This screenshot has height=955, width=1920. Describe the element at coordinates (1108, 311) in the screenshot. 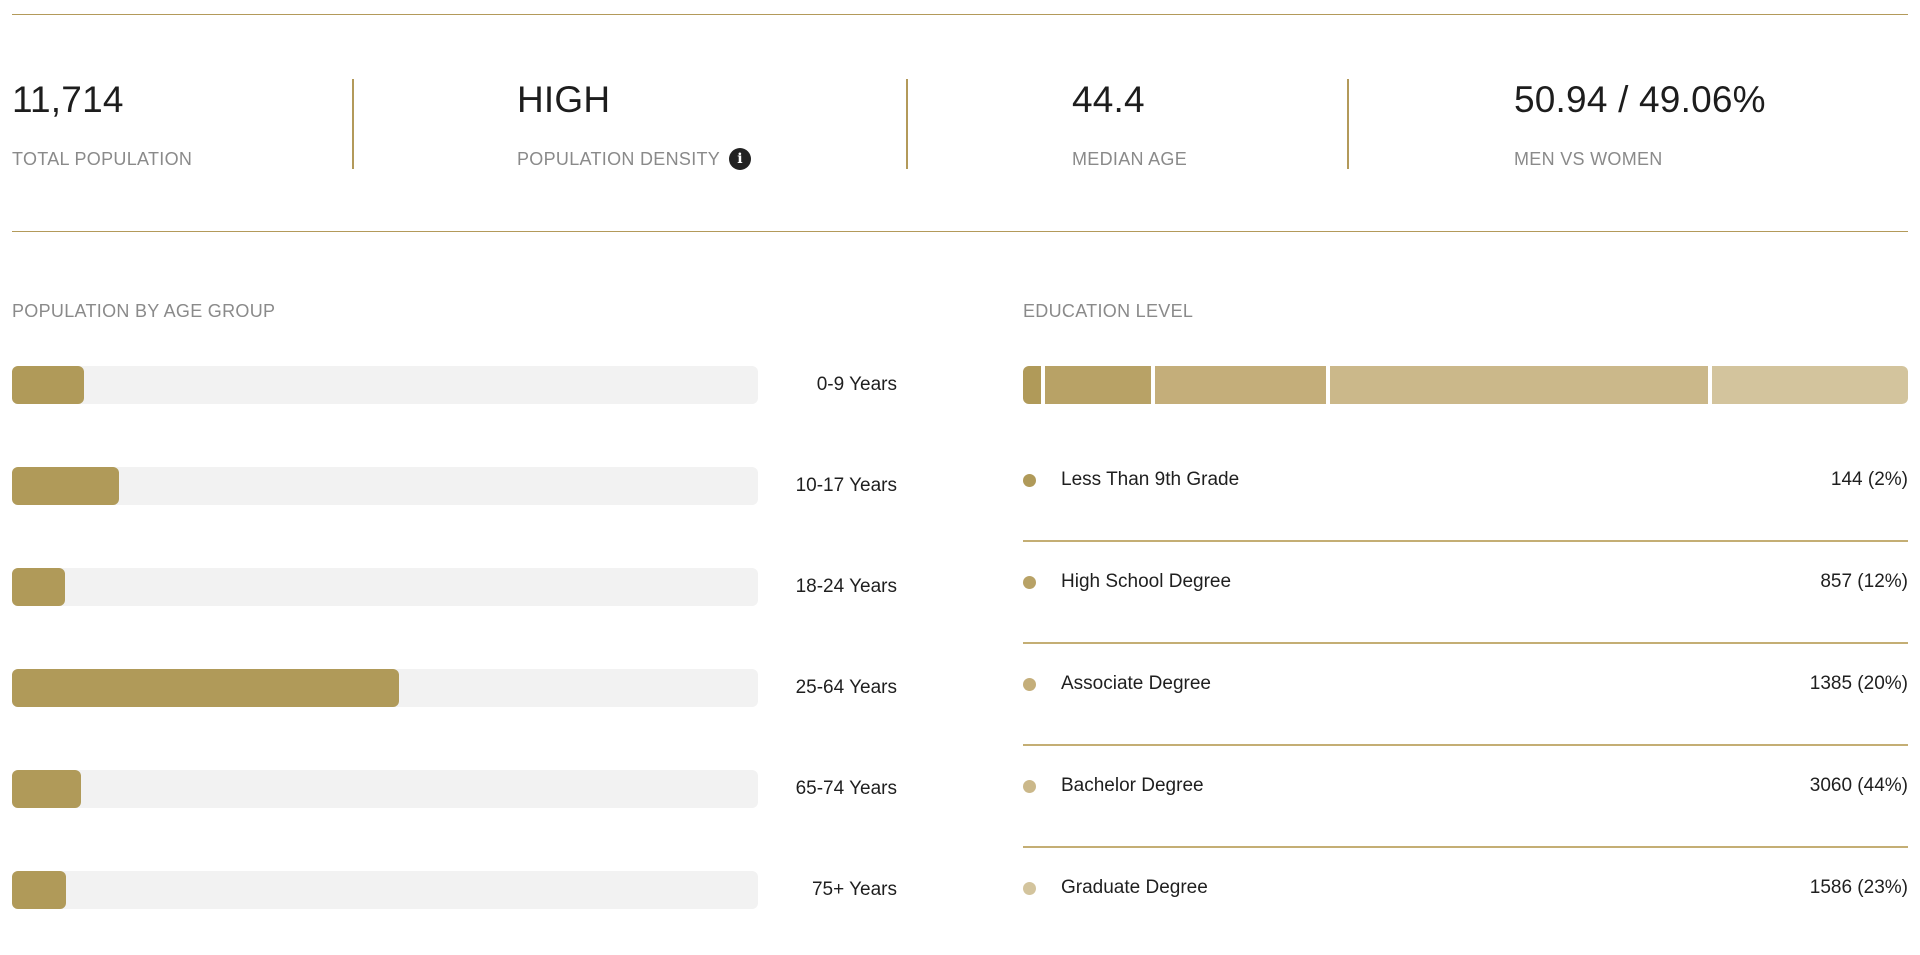

I see `education-title: EDUCATION LEVEL` at that location.